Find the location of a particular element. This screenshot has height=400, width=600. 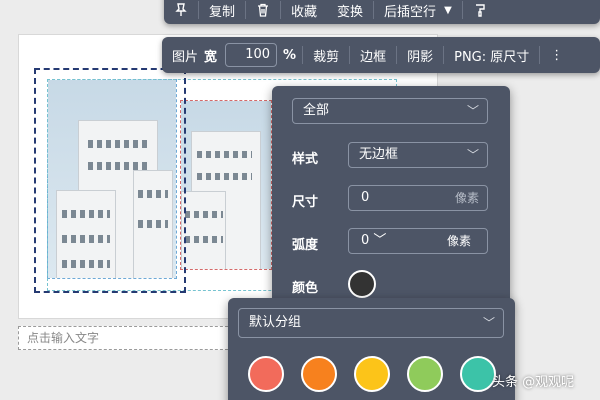

trash-icon is located at coordinates (263, 10).